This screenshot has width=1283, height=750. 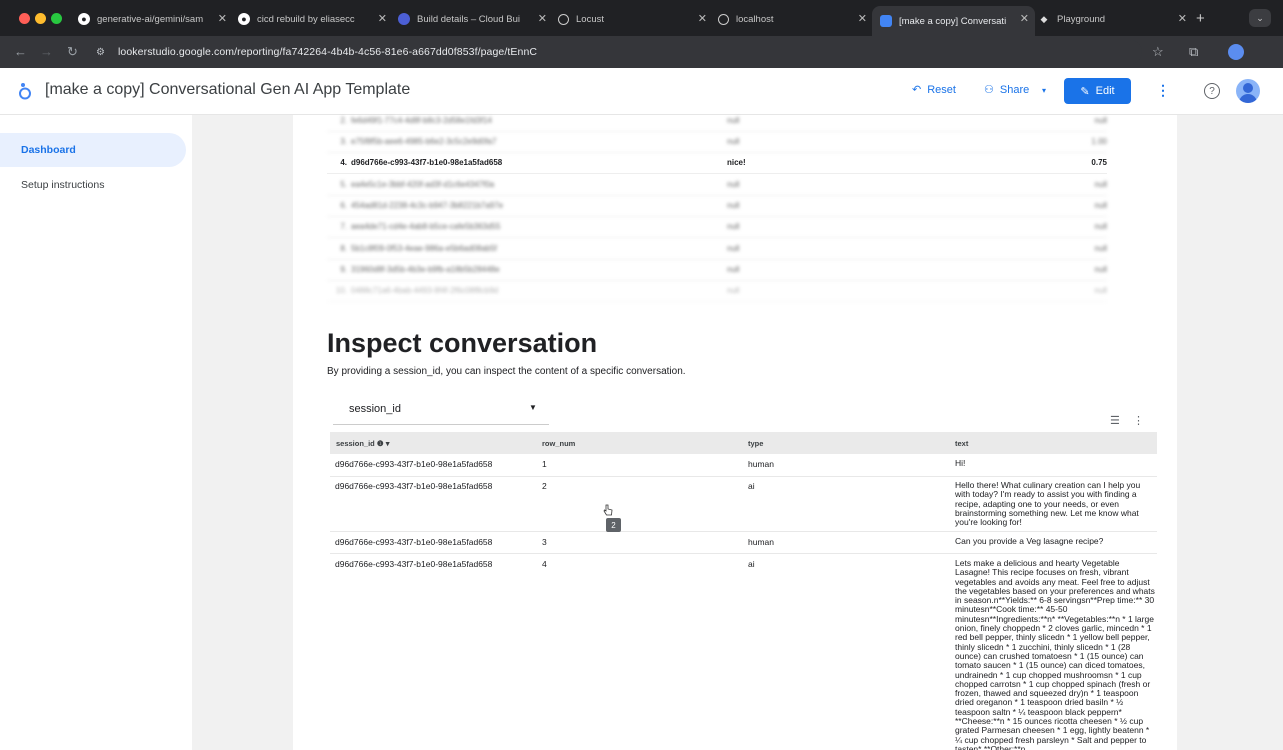 What do you see at coordinates (362, 443) in the screenshot?
I see `column-header-session-id: session_id ❶ ▾` at bounding box center [362, 443].